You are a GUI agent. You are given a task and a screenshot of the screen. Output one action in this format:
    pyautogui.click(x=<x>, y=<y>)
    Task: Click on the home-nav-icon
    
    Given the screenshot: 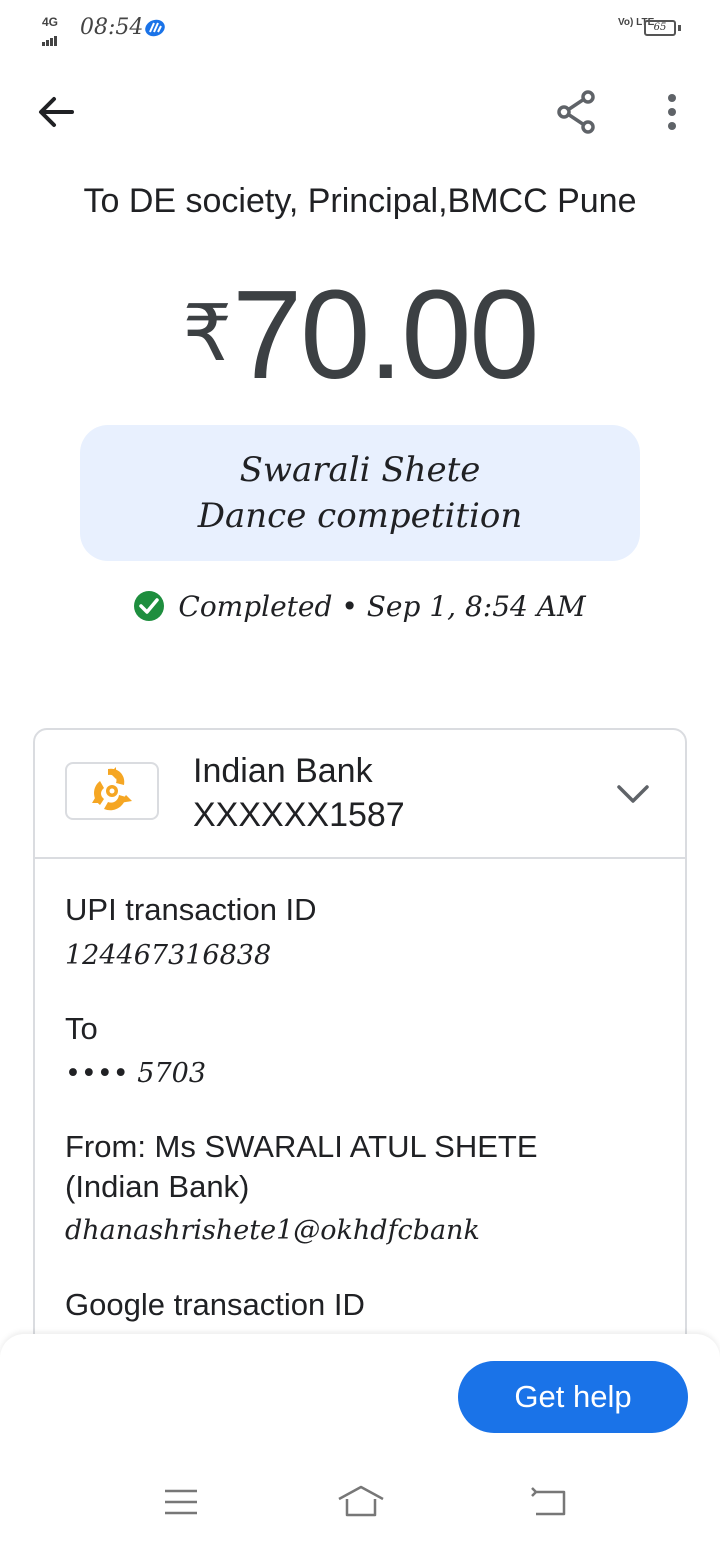 What is the action you would take?
    pyautogui.click(x=361, y=1502)
    